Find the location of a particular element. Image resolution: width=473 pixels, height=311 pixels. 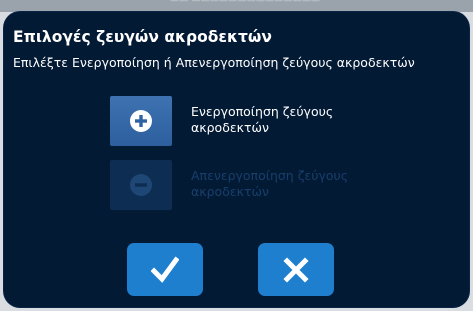

disable-pair-option: Απενεργοποίηση ζεύγους ακροδεκτών is located at coordinates (260, 185).